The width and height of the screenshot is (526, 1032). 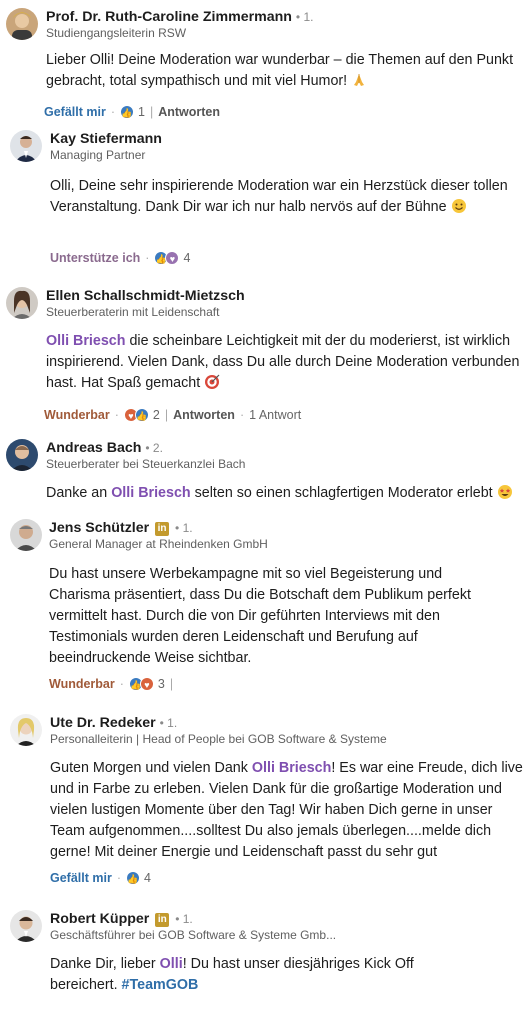 What do you see at coordinates (133, 312) in the screenshot?
I see `author-headline: Steuerberaterin mit Leidenschaft` at bounding box center [133, 312].